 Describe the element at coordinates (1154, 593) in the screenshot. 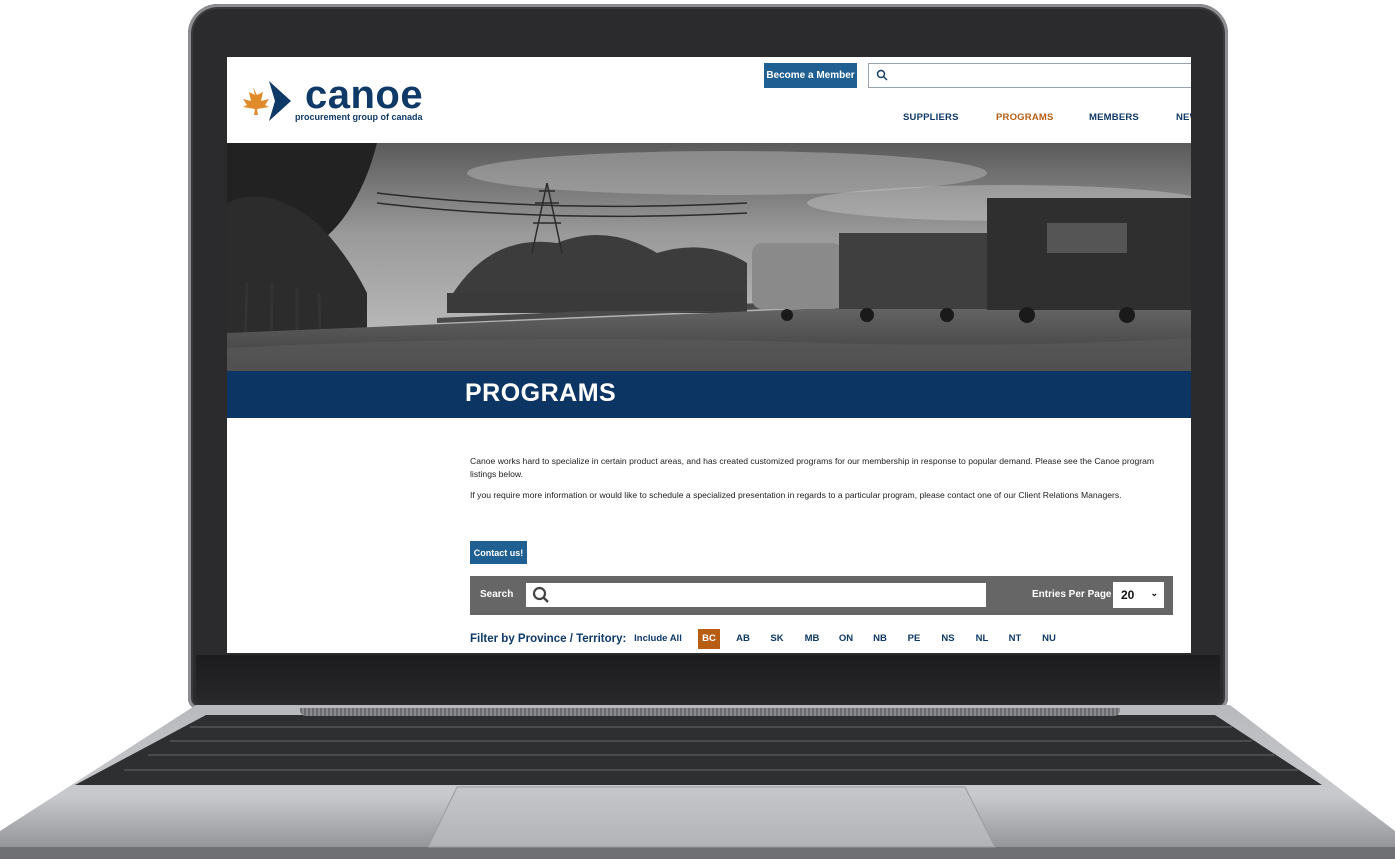

I see `chevron-down-icon: ⌄` at that location.